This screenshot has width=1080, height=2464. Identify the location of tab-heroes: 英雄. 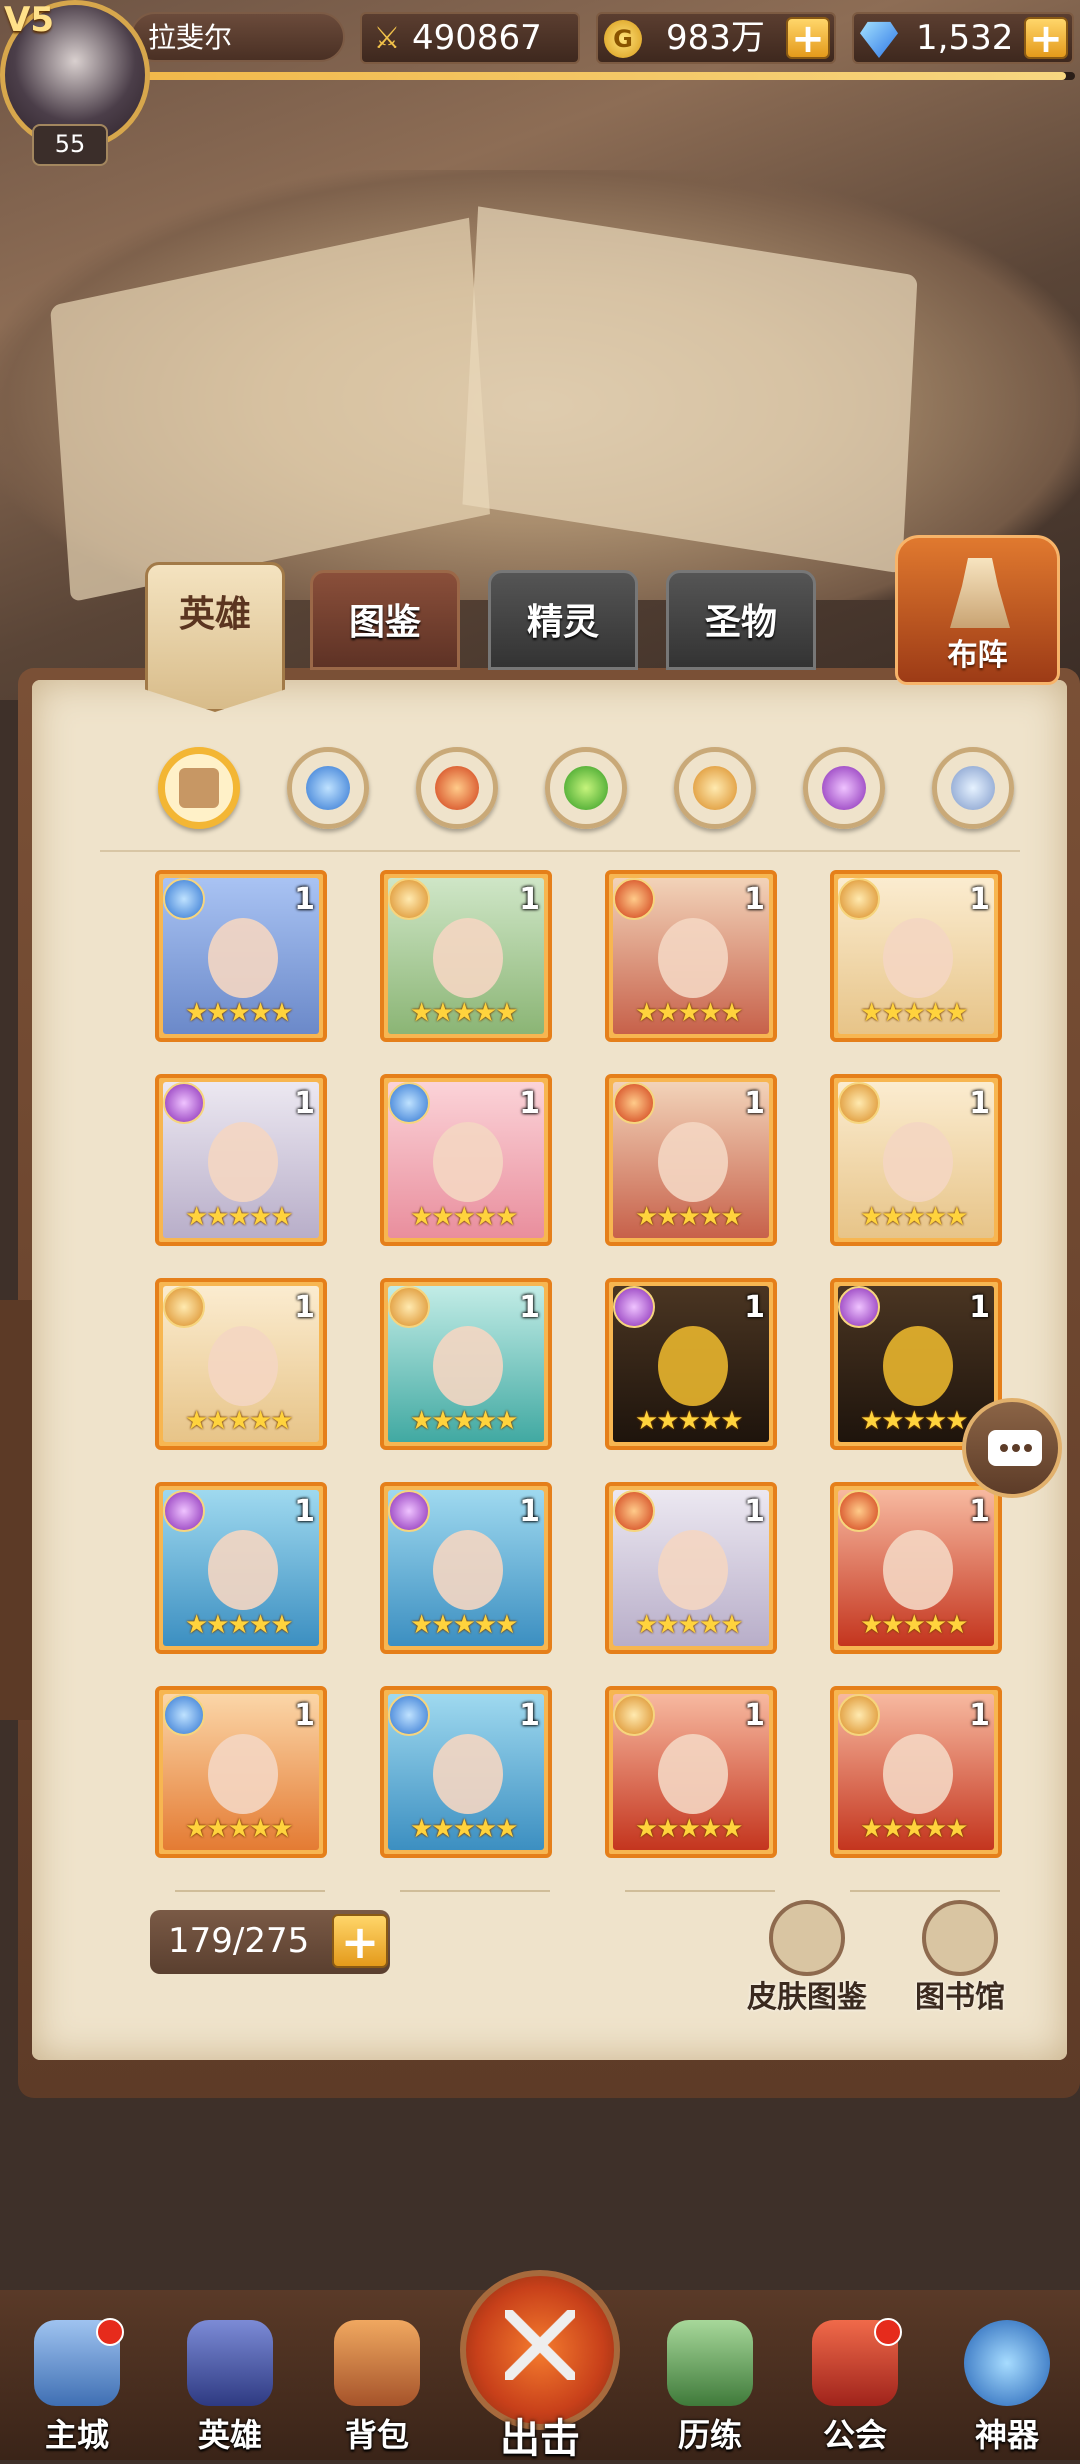
(215, 637).